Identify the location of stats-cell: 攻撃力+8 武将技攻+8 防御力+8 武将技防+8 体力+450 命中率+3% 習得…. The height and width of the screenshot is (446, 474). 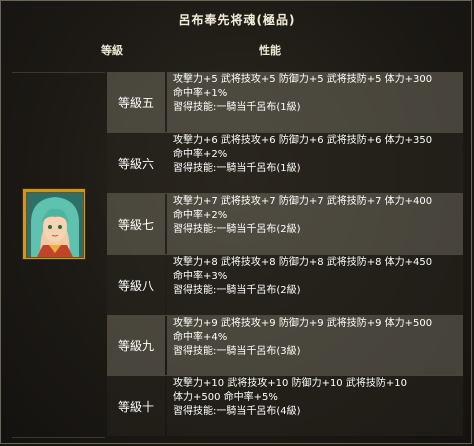
(315, 285).